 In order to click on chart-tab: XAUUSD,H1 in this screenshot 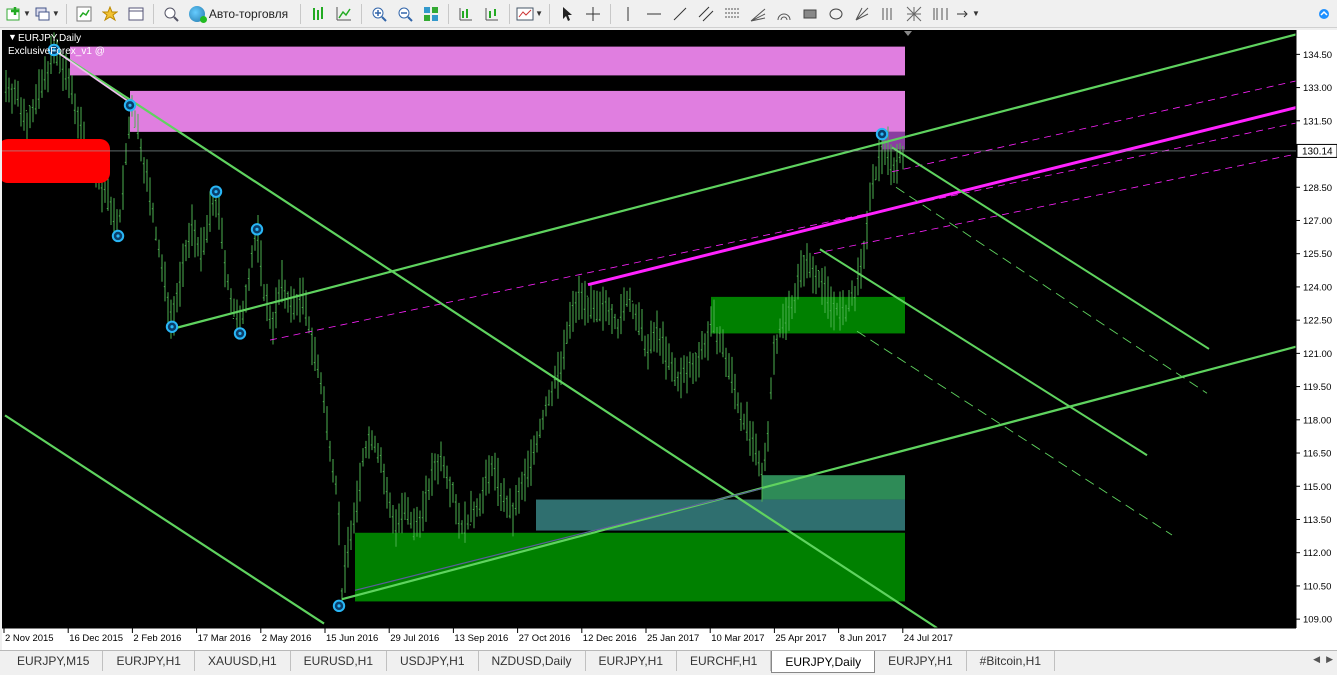, I will do `click(243, 661)`.